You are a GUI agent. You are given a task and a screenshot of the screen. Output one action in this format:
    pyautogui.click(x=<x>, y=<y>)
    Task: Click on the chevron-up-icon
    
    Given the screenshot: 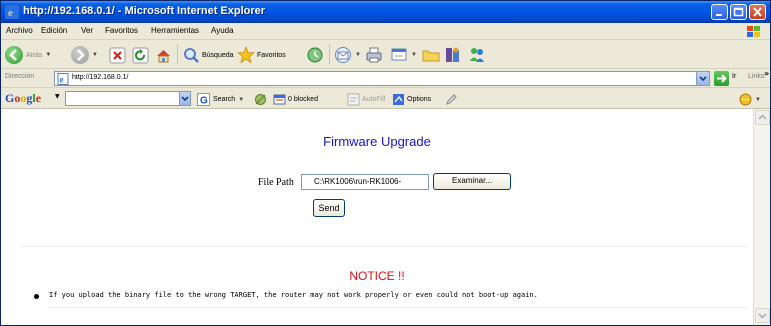 What is the action you would take?
    pyautogui.click(x=762, y=117)
    